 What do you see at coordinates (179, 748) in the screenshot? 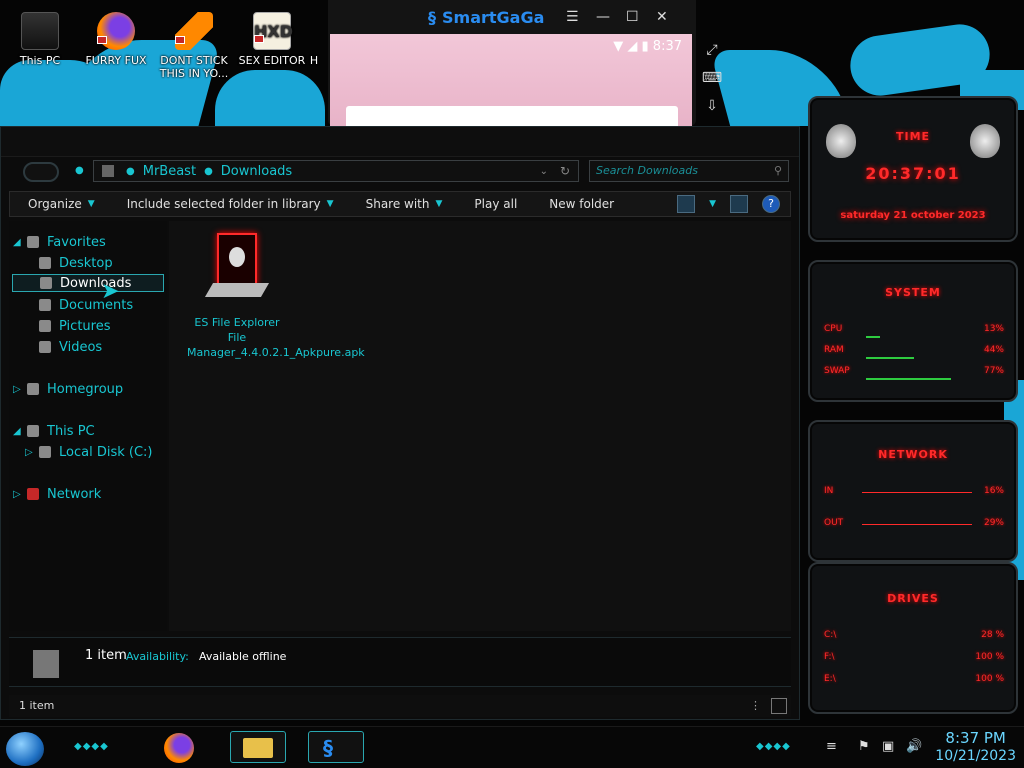
I see `firefox-taskbar-icon` at bounding box center [179, 748].